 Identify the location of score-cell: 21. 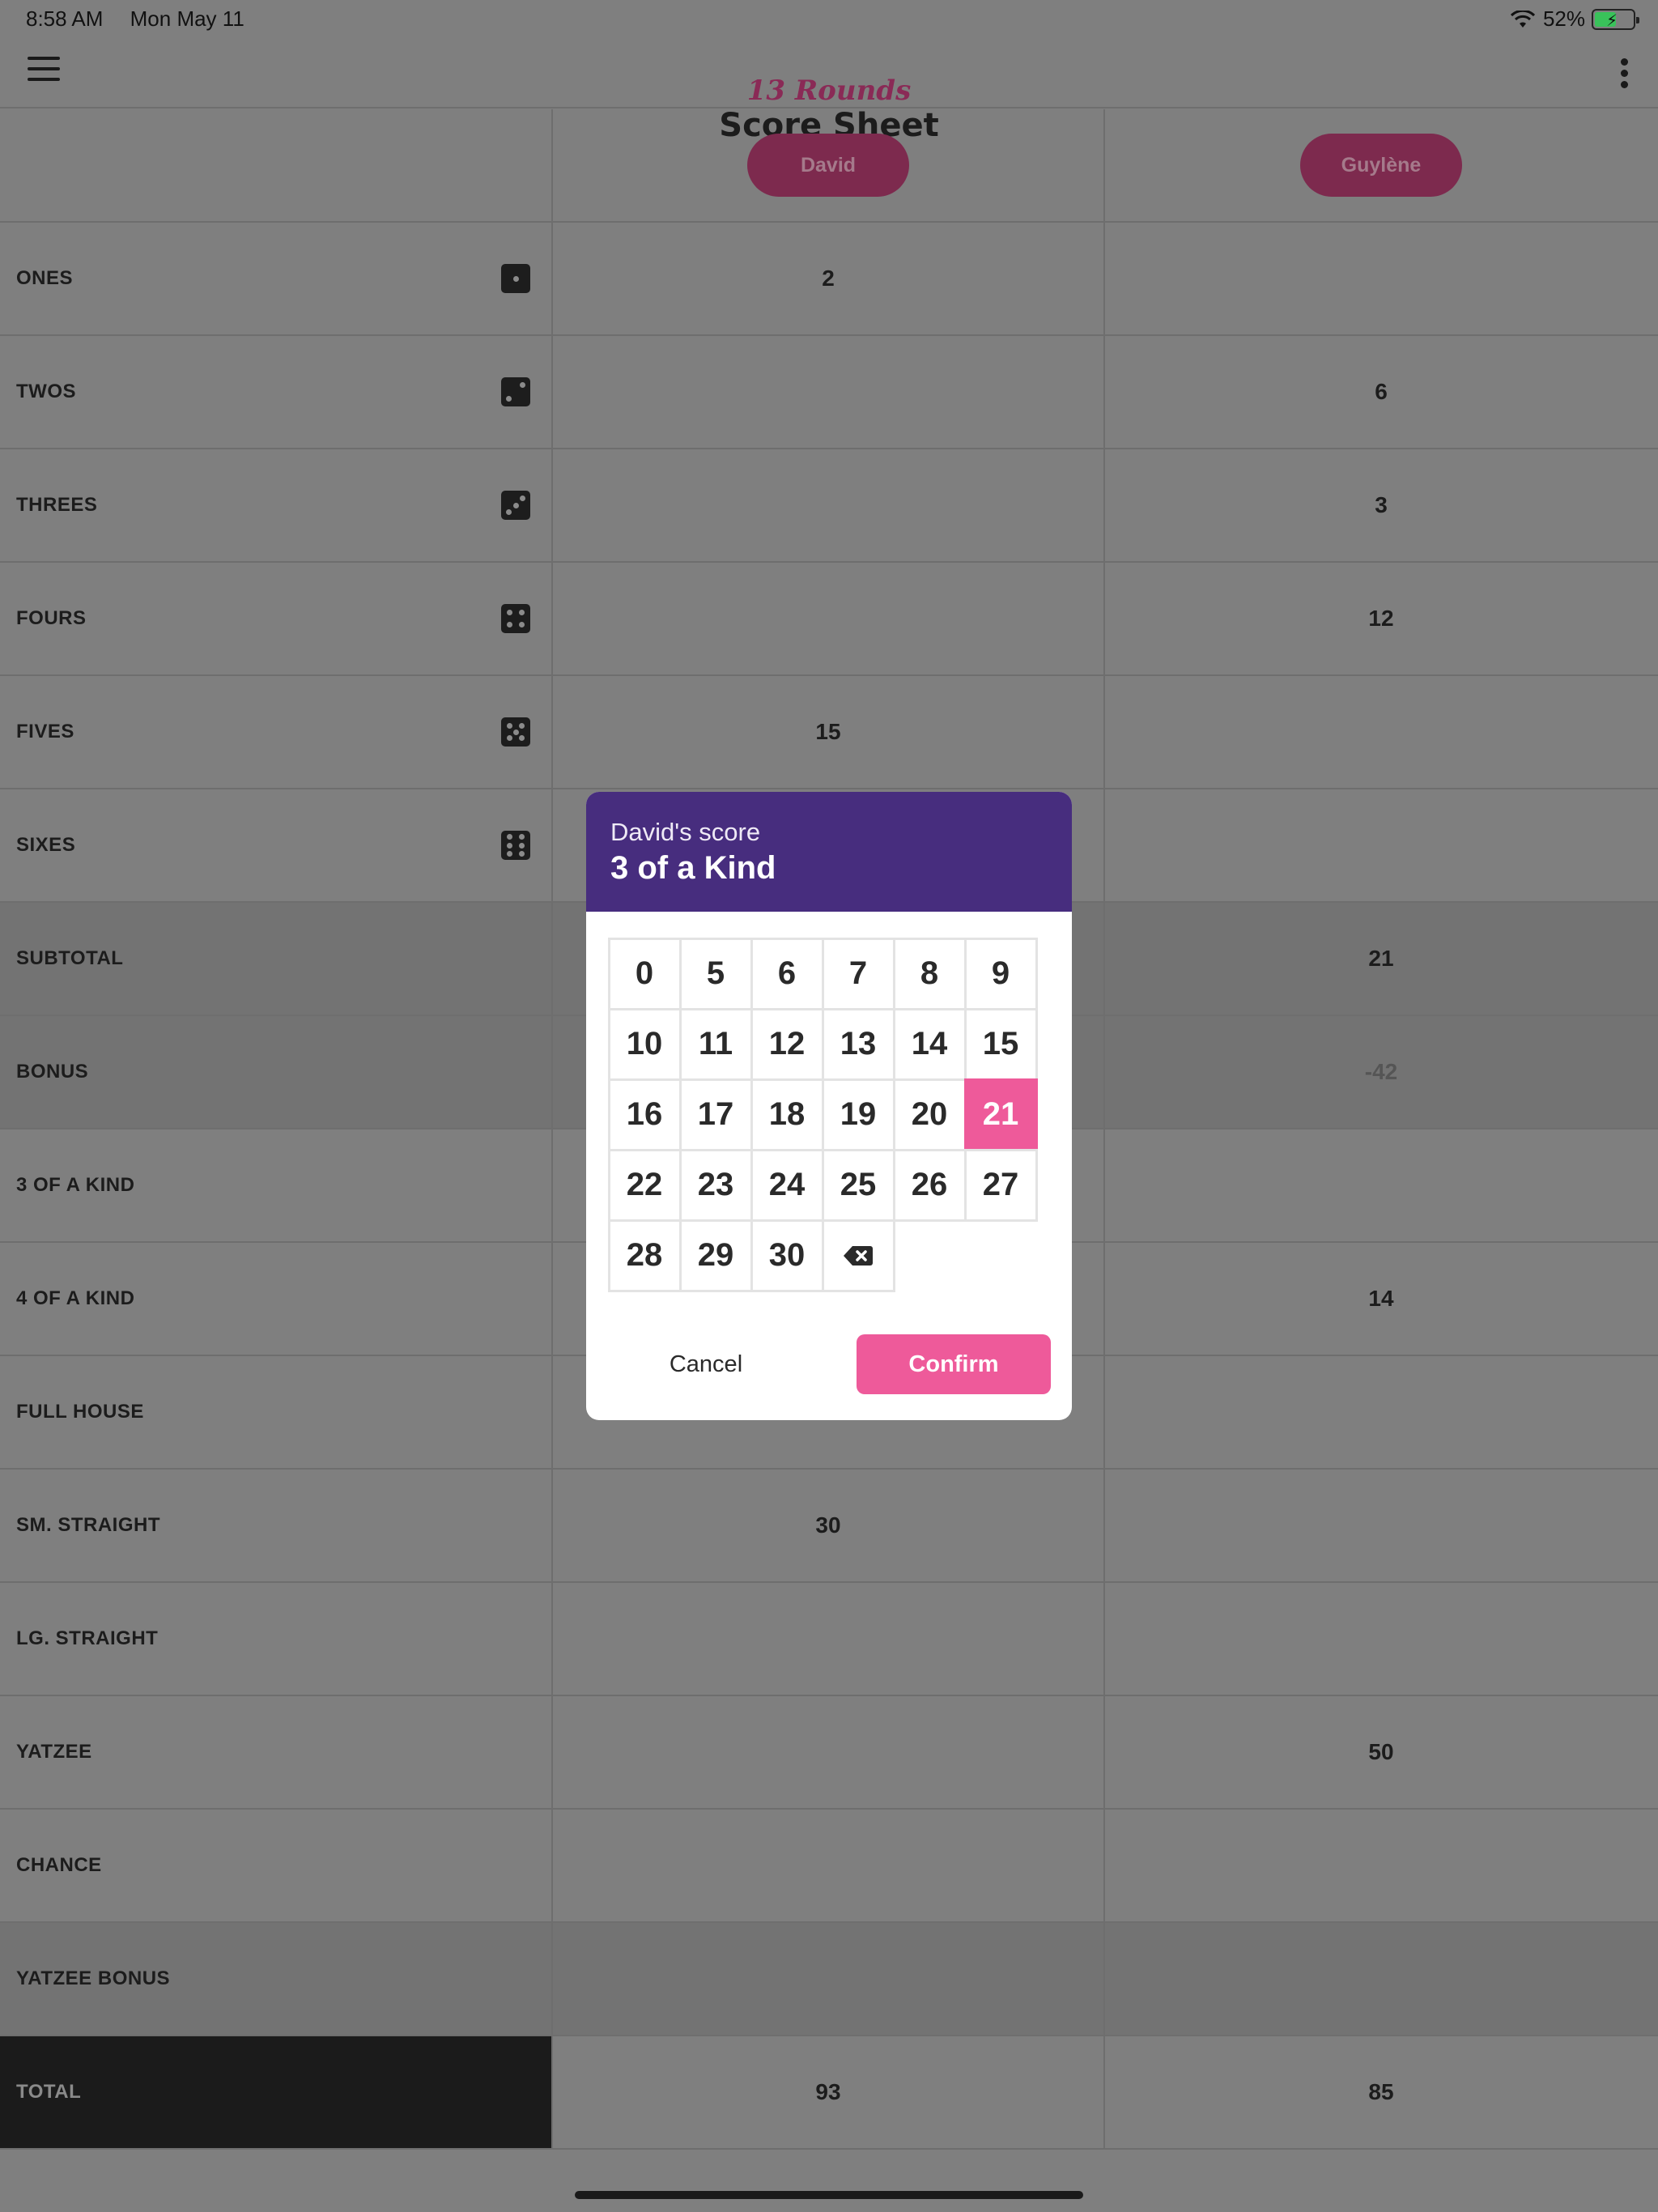
(1381, 959).